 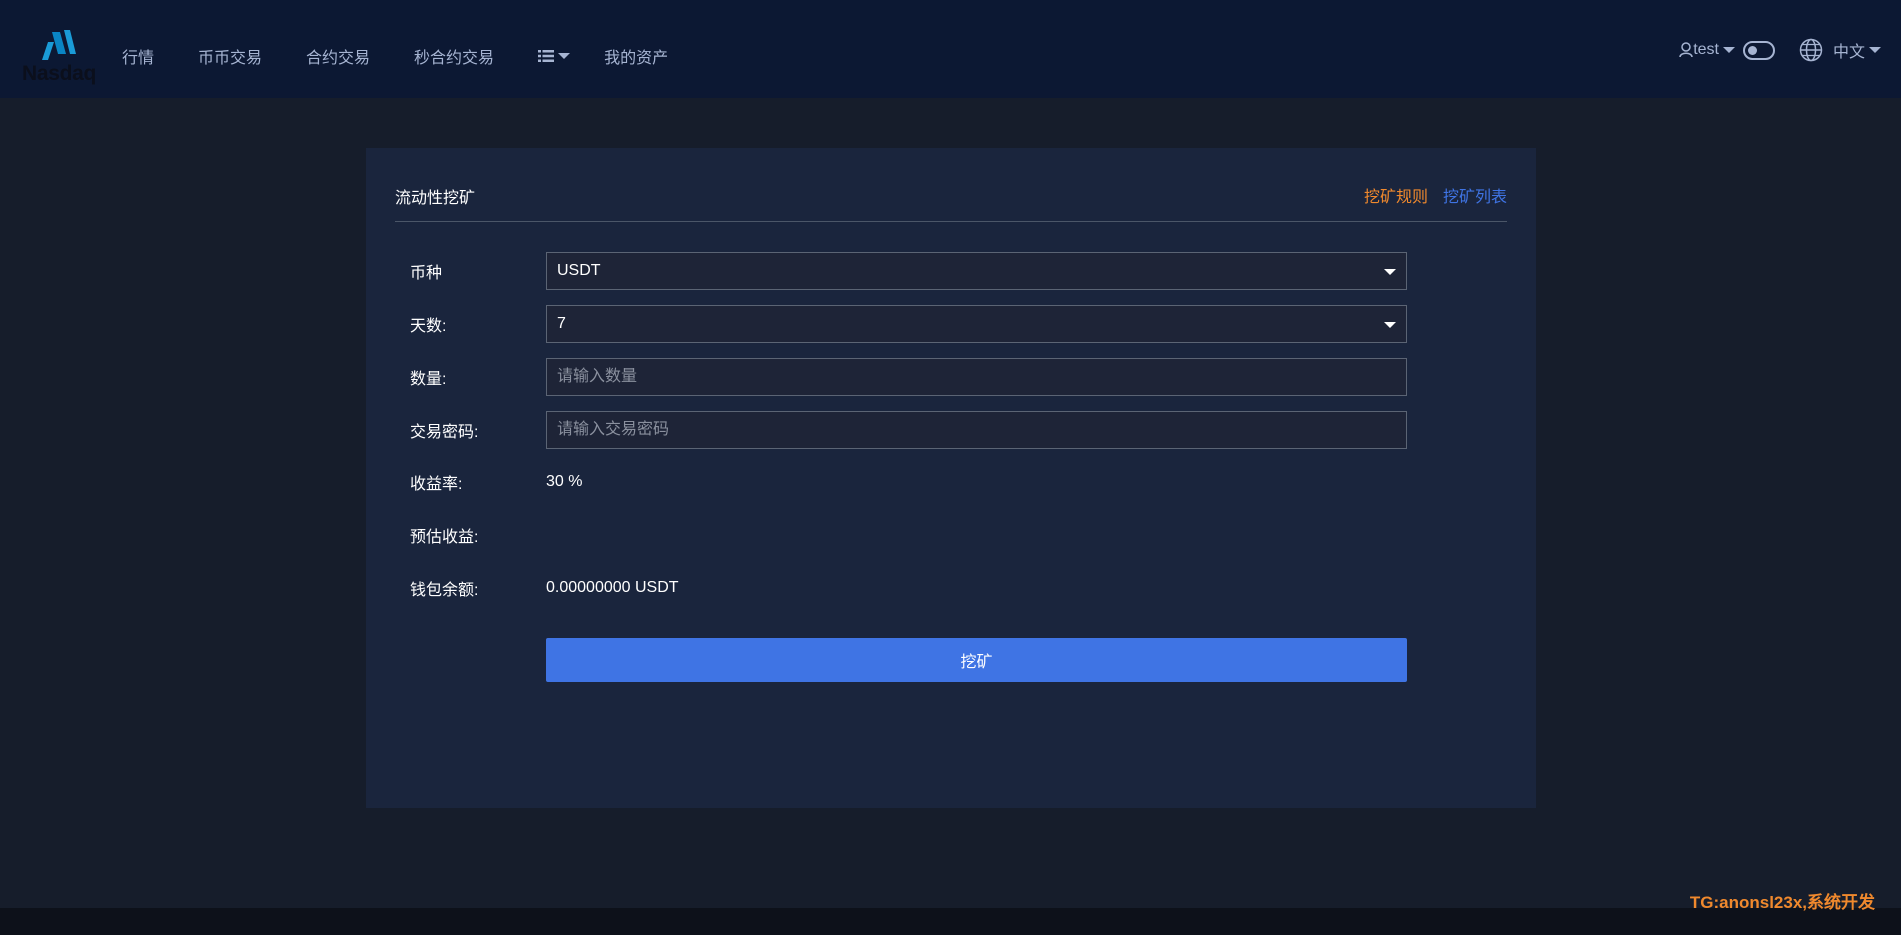 I want to click on card-title: 流动性挖矿, so click(x=435, y=198).